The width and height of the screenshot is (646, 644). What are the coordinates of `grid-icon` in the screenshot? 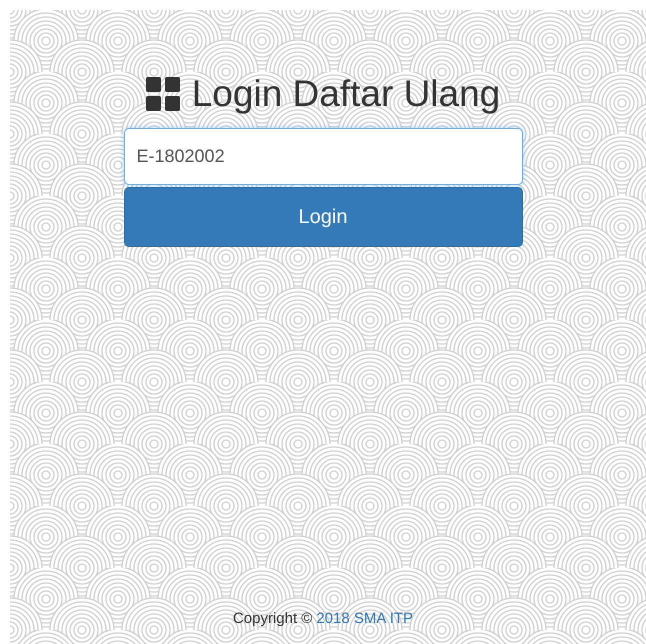 It's located at (163, 94).